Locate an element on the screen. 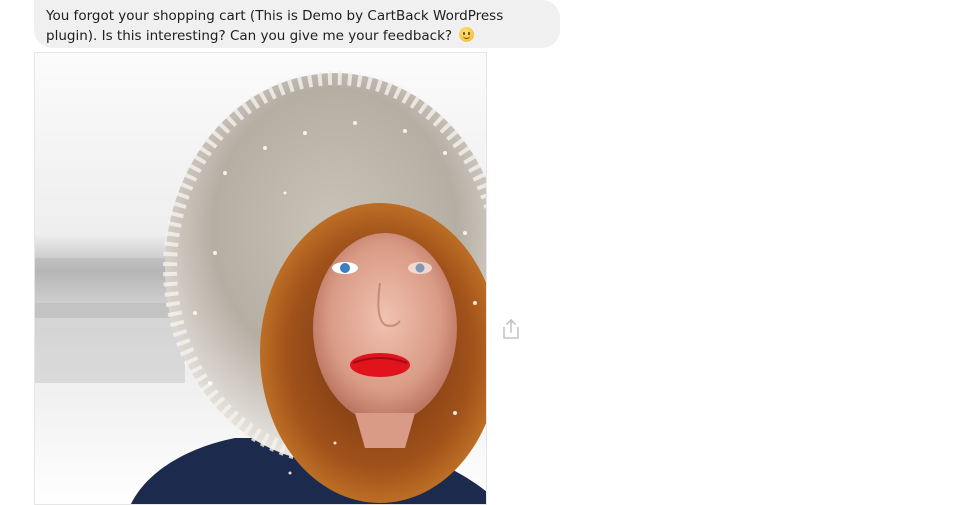 Image resolution: width=957 pixels, height=505 pixels. share-button is located at coordinates (511, 329).